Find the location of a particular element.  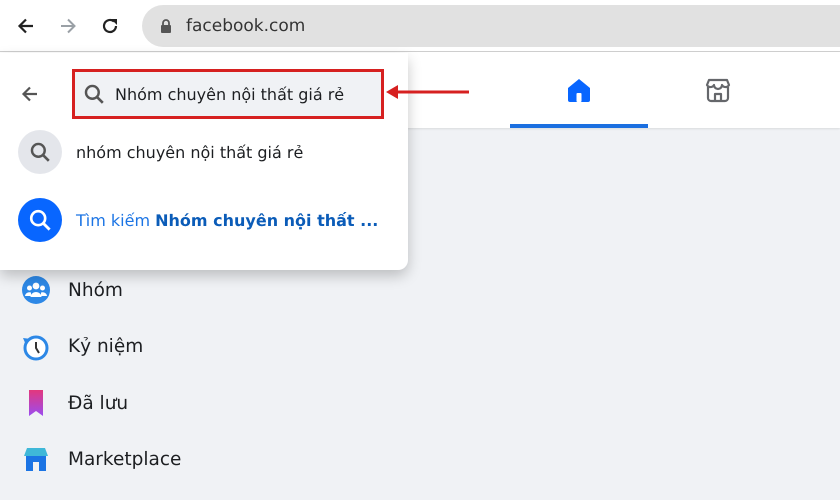

search-field: Nhóm chuyên nội thất giá rẻ is located at coordinates (228, 94).